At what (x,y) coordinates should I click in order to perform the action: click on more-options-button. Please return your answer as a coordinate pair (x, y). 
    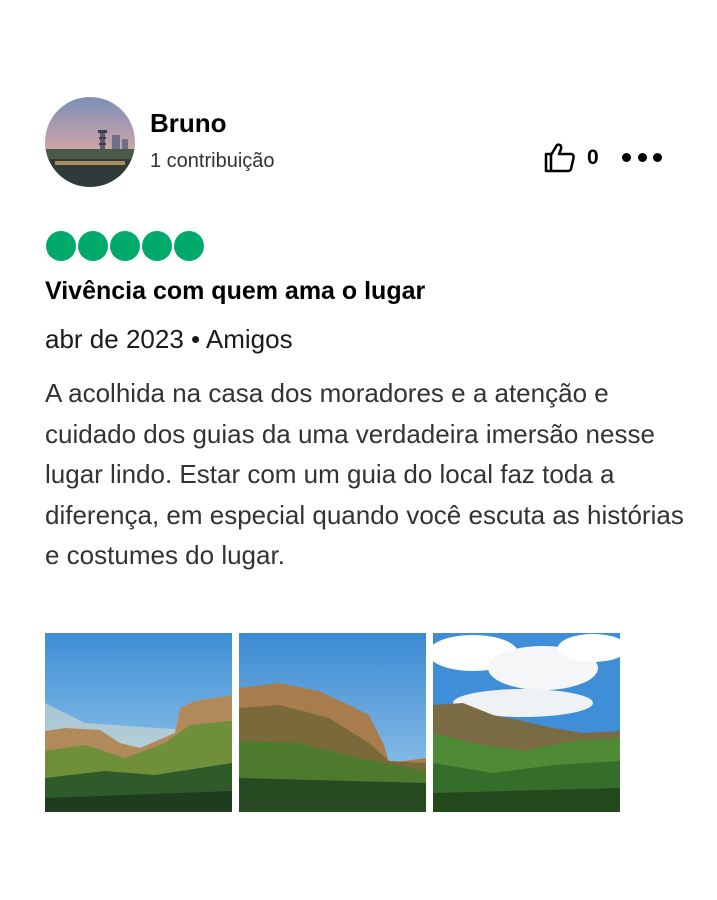
    Looking at the image, I should click on (642, 157).